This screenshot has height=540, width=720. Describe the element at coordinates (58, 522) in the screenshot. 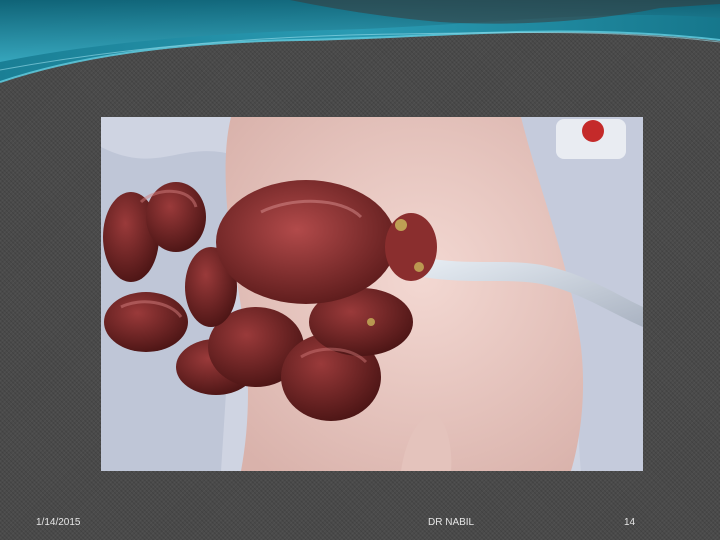

I see `footer-date: 1/14/2015` at that location.